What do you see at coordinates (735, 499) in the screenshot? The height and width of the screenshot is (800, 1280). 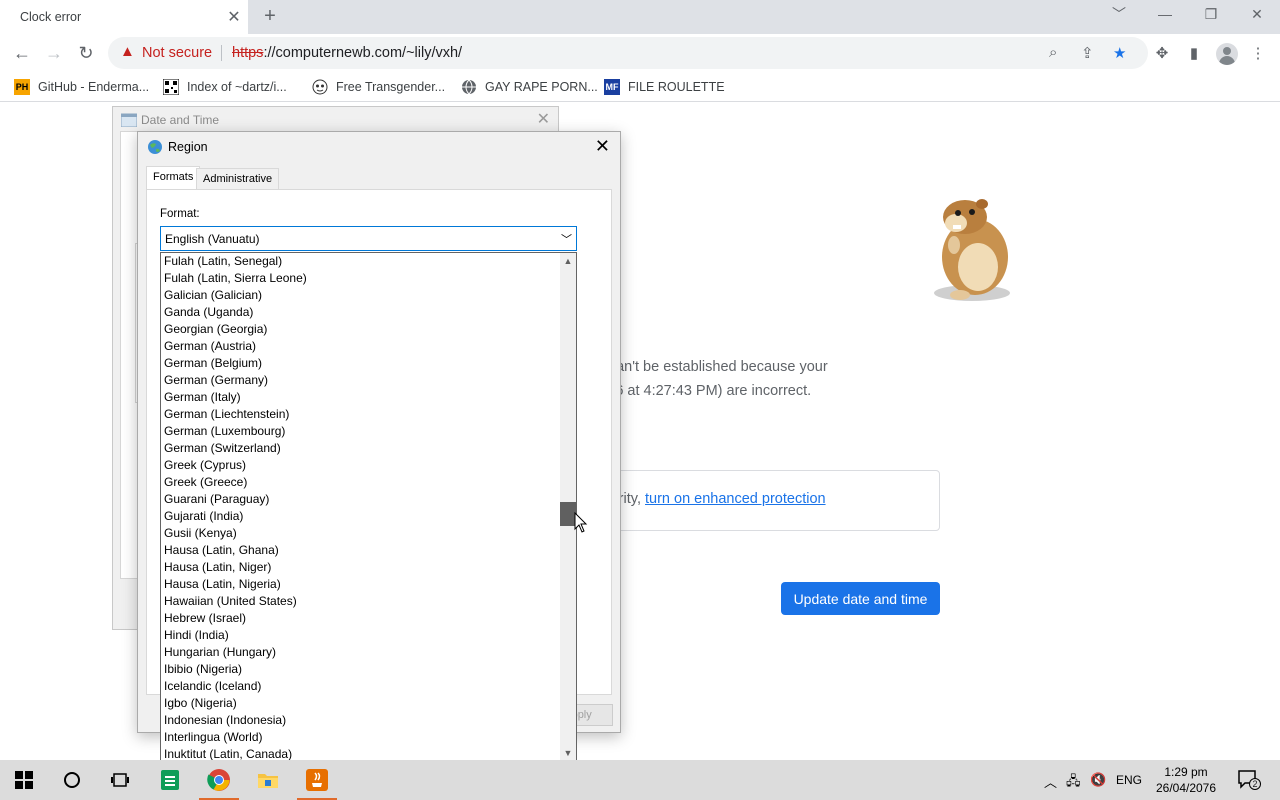 I see `enhanced-protection-link: turn on enhanced protection` at bounding box center [735, 499].